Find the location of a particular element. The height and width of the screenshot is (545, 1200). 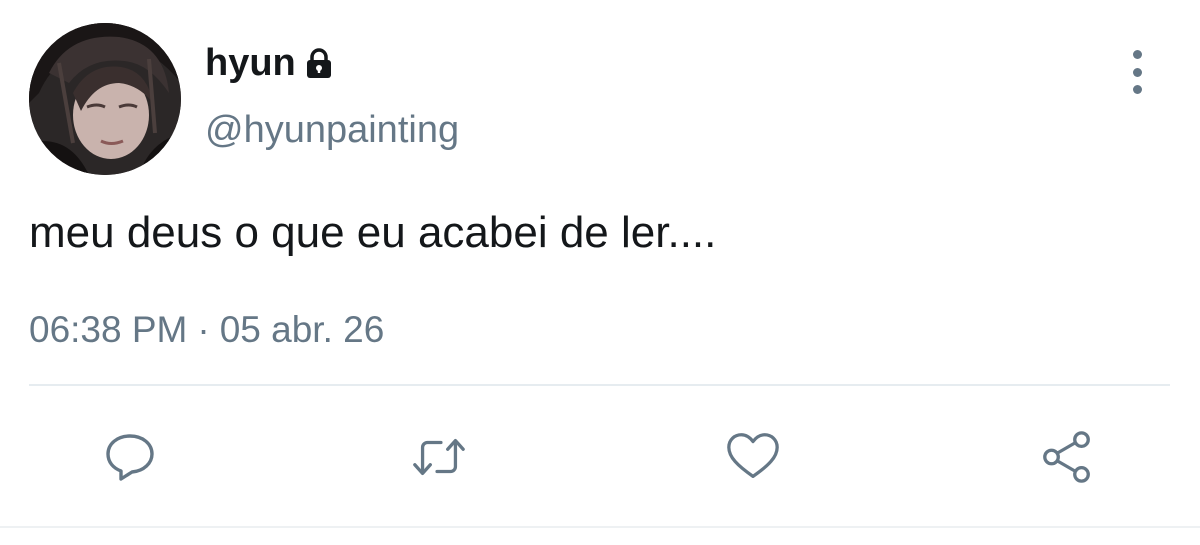

author-handle: @hyunpainting is located at coordinates (332, 131).